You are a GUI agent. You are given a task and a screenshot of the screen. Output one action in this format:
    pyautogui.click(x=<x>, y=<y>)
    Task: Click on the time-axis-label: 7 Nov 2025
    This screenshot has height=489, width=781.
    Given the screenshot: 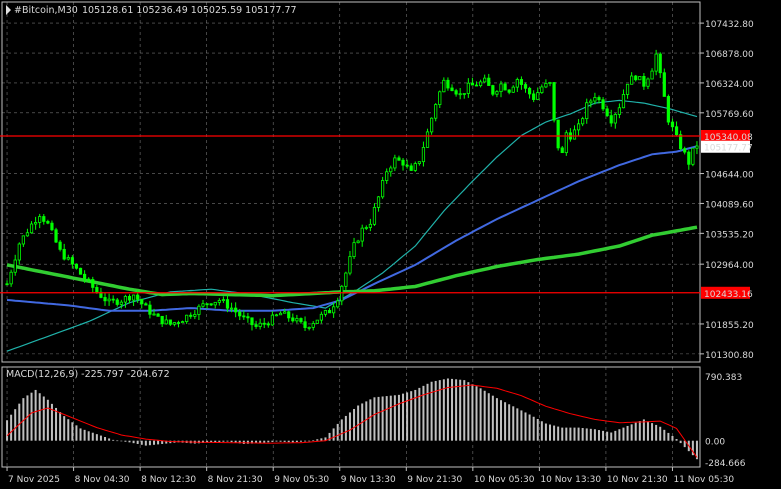 What is the action you would take?
    pyautogui.click(x=34, y=480)
    